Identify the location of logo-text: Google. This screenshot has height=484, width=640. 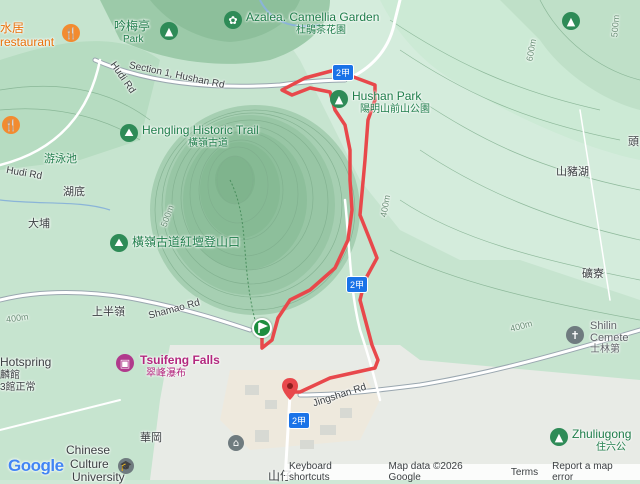
(36, 465).